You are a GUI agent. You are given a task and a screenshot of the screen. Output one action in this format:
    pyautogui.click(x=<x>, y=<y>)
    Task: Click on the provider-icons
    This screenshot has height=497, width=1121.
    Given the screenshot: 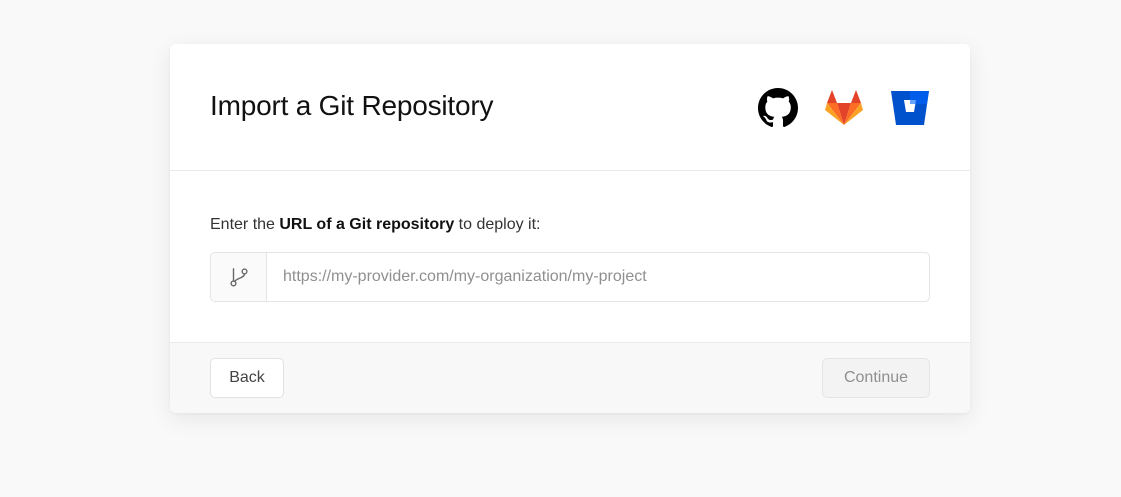 What is the action you would take?
    pyautogui.click(x=844, y=108)
    